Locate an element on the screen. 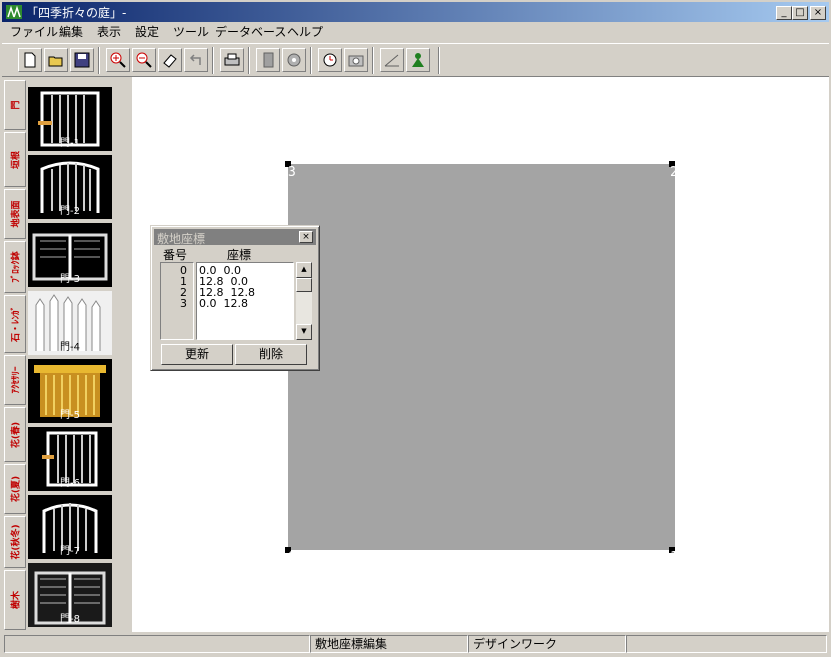 This screenshot has height=657, width=831. menu-settings: 設定 is located at coordinates (147, 31).